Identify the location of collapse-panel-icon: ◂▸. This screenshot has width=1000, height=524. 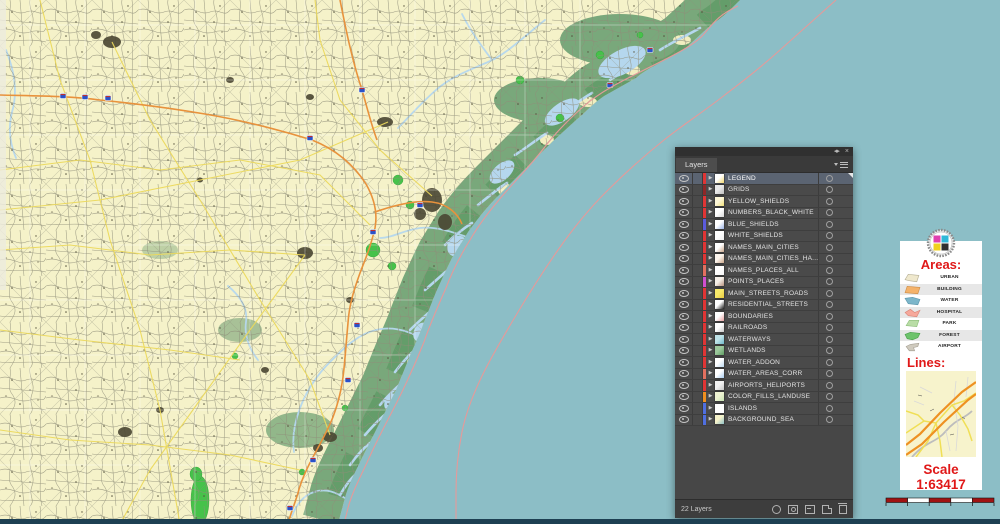
(837, 151).